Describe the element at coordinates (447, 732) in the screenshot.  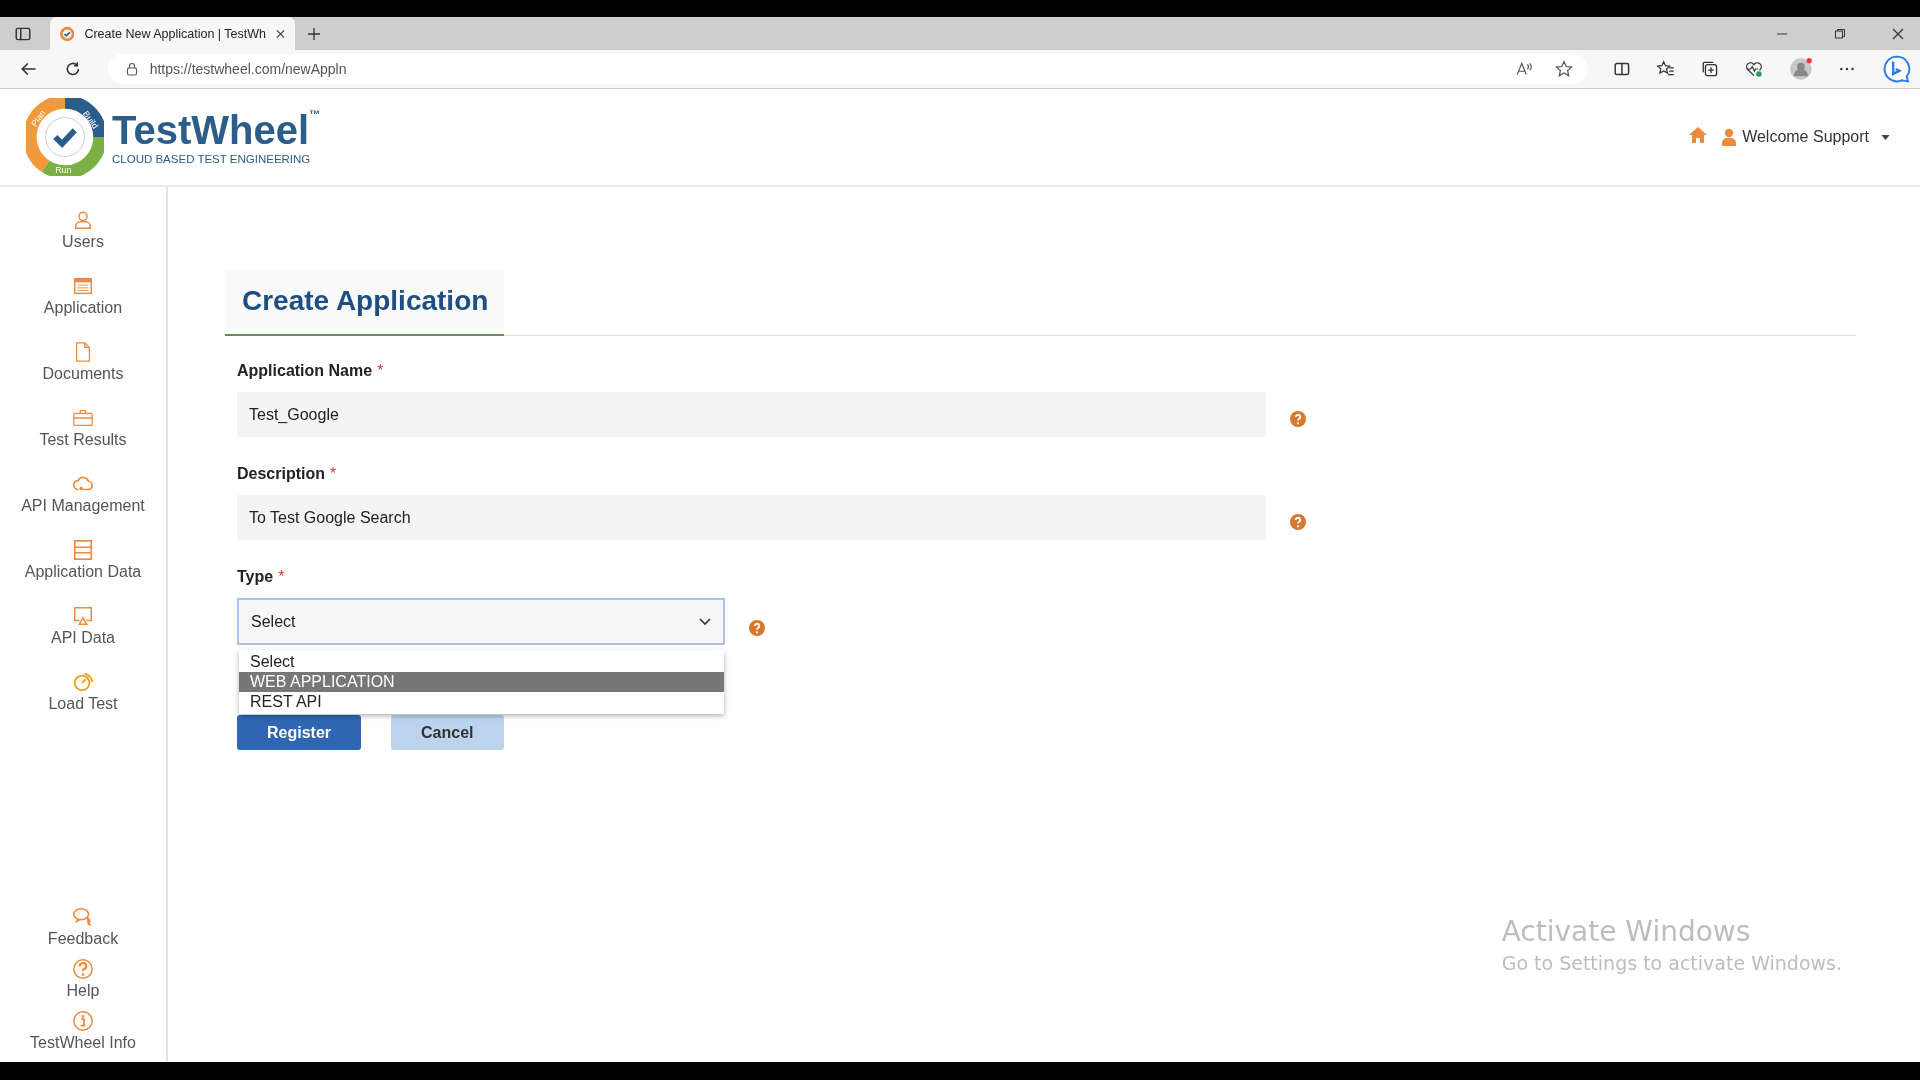
I see `cancel-button: Cancel` at that location.